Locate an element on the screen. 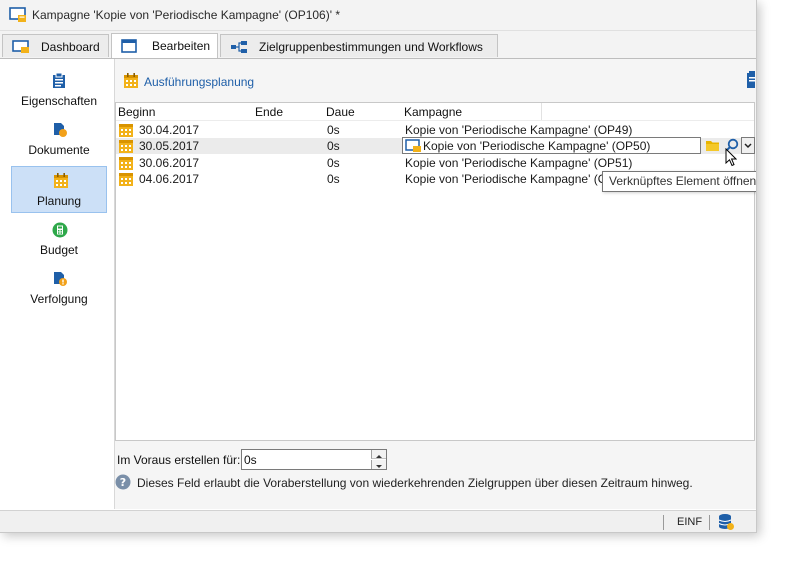 The height and width of the screenshot is (566, 786). documents-icon is located at coordinates (60, 131).